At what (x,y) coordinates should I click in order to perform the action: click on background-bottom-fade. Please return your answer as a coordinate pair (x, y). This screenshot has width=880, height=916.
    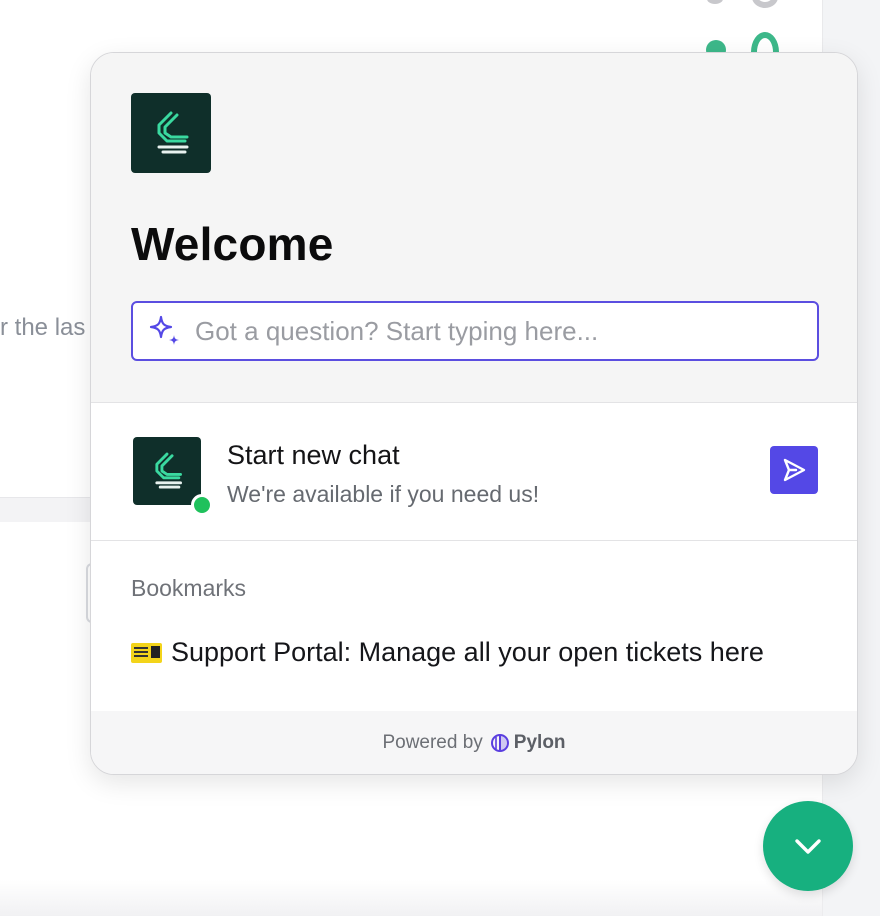
    Looking at the image, I should click on (411, 898).